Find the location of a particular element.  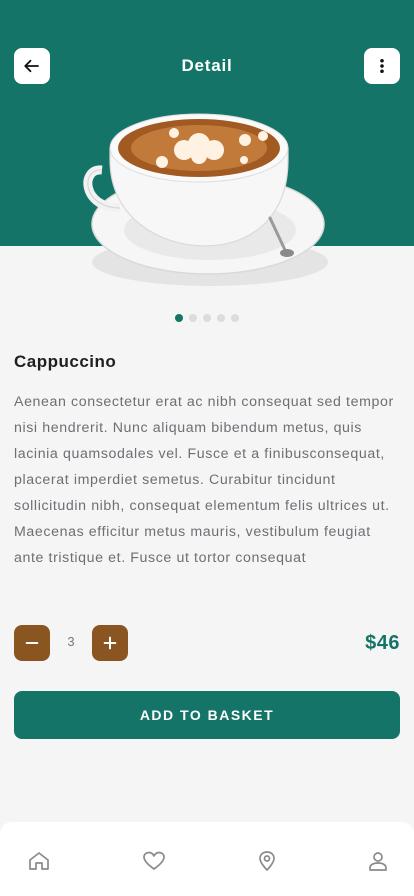

plus-icon is located at coordinates (110, 643).